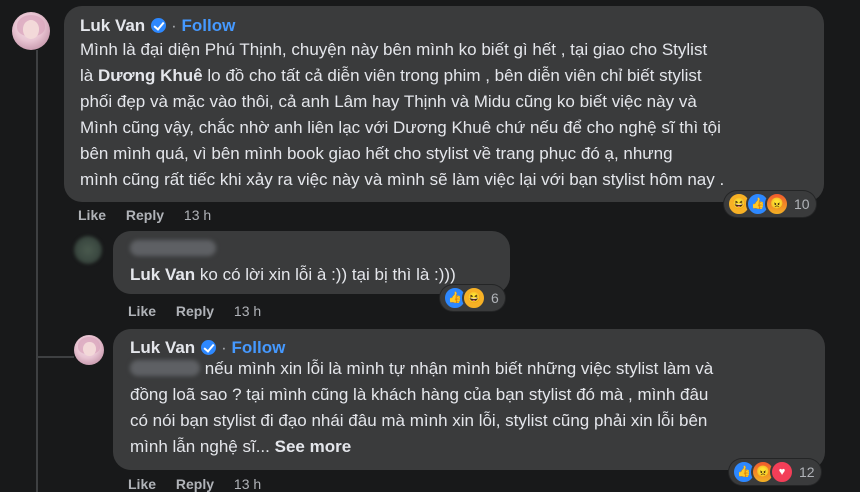 The image size is (860, 492). I want to click on haha-icon: 😆, so click(474, 298).